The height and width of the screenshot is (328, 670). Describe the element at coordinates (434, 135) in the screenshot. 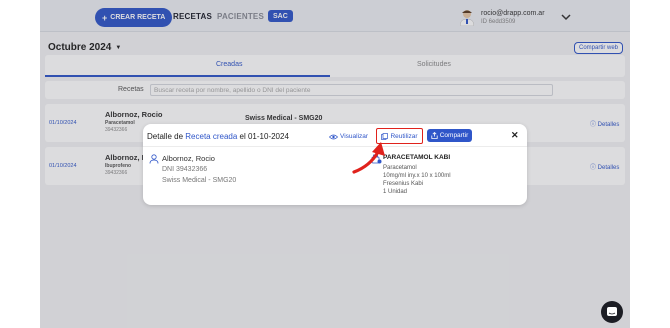

I see `share-icon` at that location.